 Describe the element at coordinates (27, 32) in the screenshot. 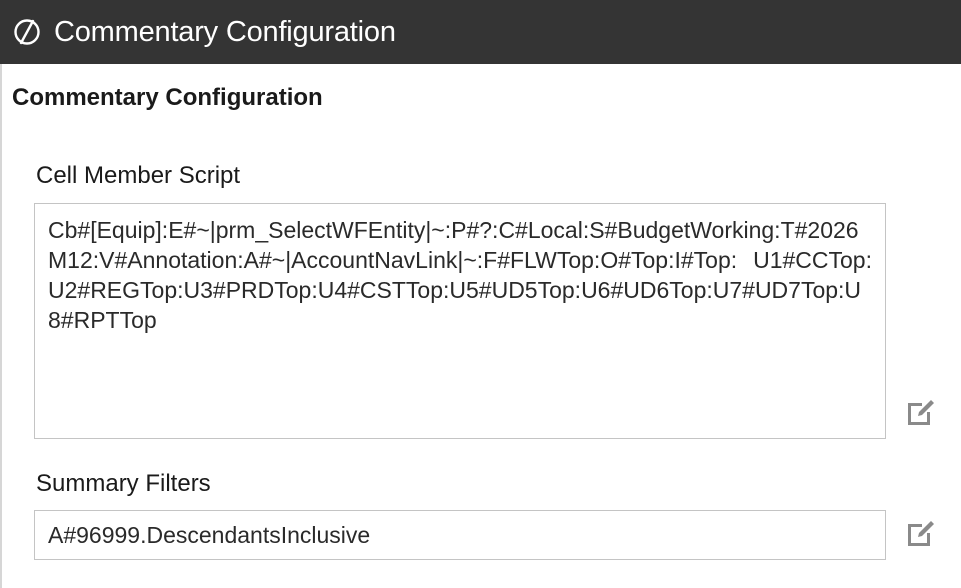

I see `onestream-logo-icon` at that location.